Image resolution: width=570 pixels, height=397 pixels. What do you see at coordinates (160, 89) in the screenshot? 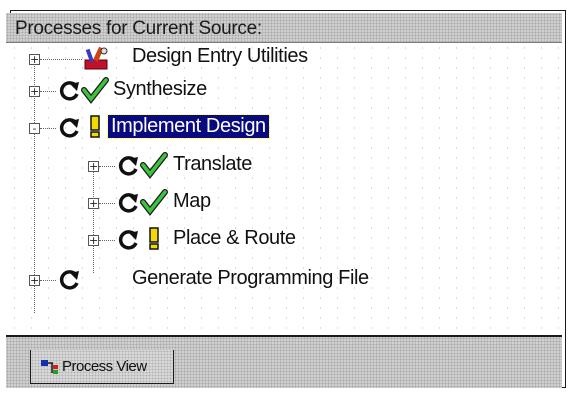
I see `tree-item-label: Synthesize` at bounding box center [160, 89].